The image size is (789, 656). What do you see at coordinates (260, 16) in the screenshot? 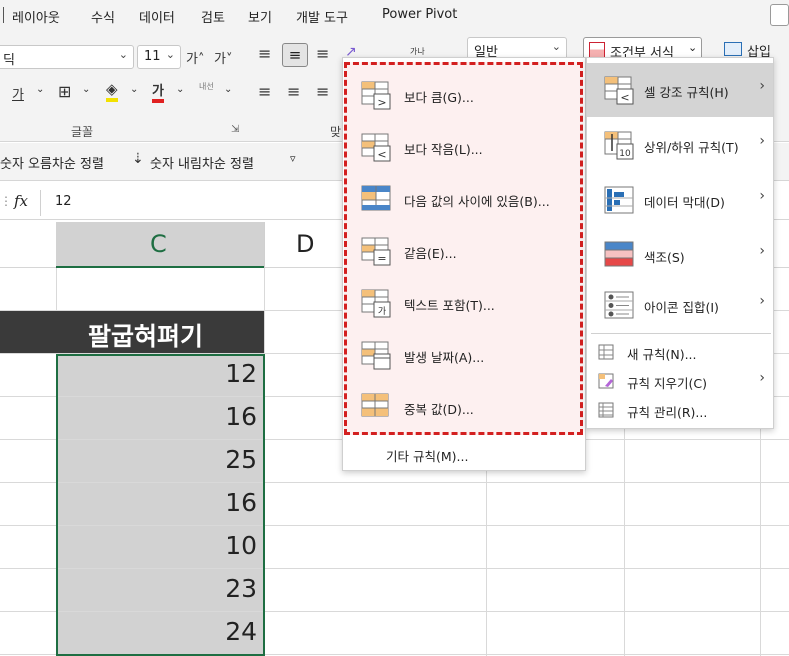
I see `menu-view: 보기` at bounding box center [260, 16].